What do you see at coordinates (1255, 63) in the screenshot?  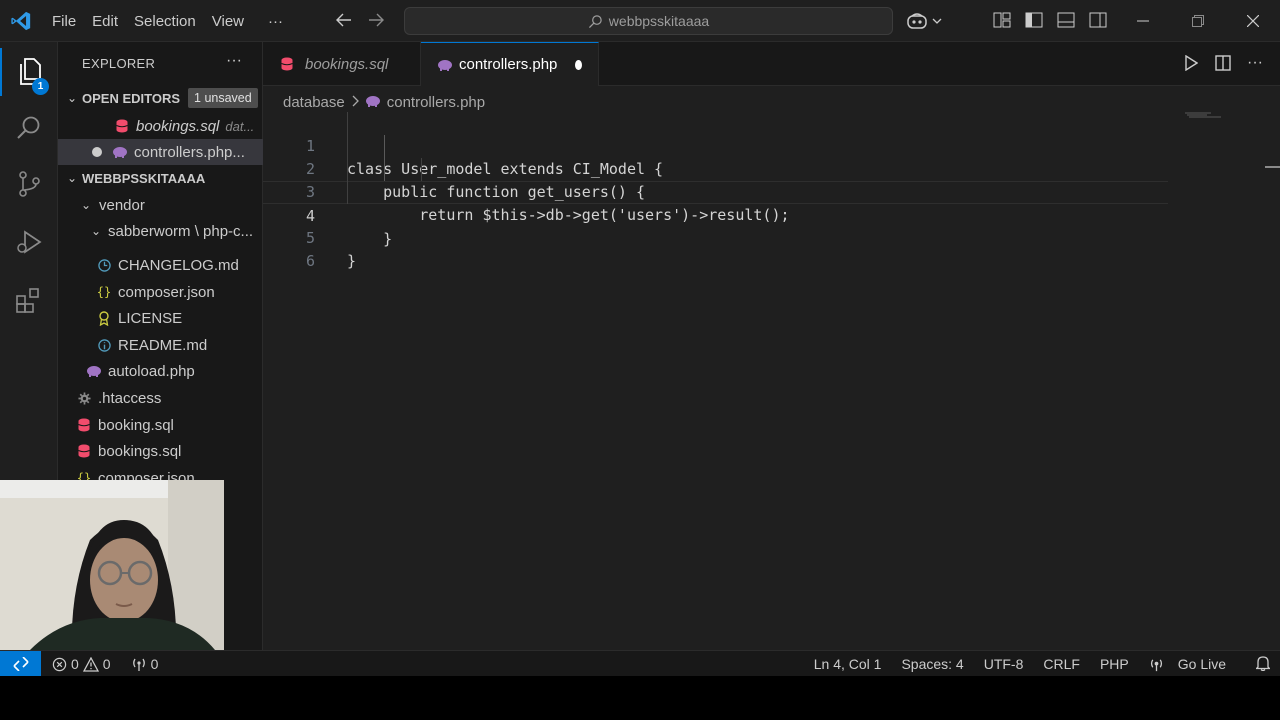 I see `more-actions-icon: ···` at bounding box center [1255, 63].